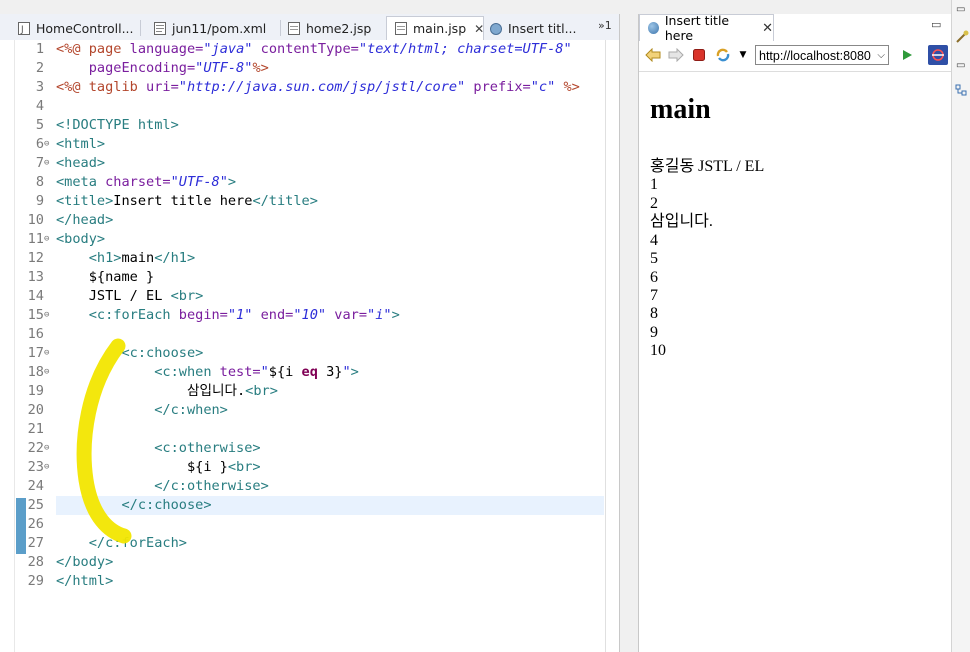 The width and height of the screenshot is (970, 652). Describe the element at coordinates (134, 505) in the screenshot. I see `code-token: </c:choose>` at that location.